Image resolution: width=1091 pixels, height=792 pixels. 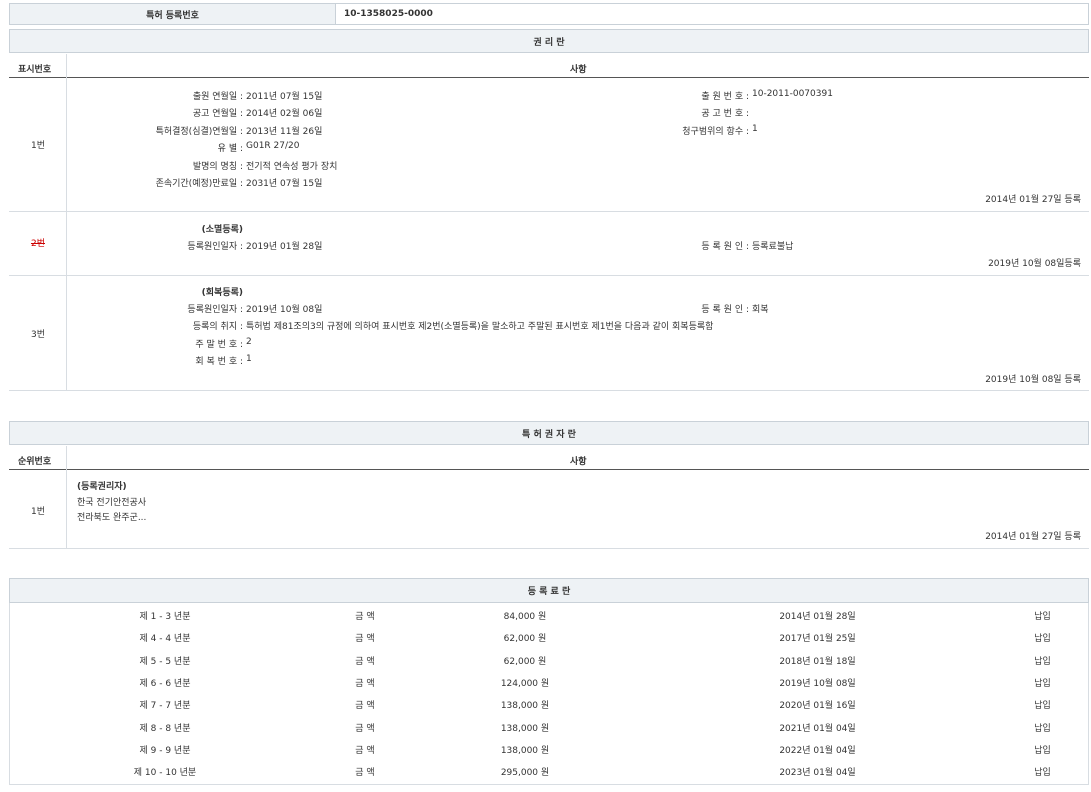 What do you see at coordinates (165, 727) in the screenshot?
I see `fee-period: 제 8 - 8 년분` at bounding box center [165, 727].